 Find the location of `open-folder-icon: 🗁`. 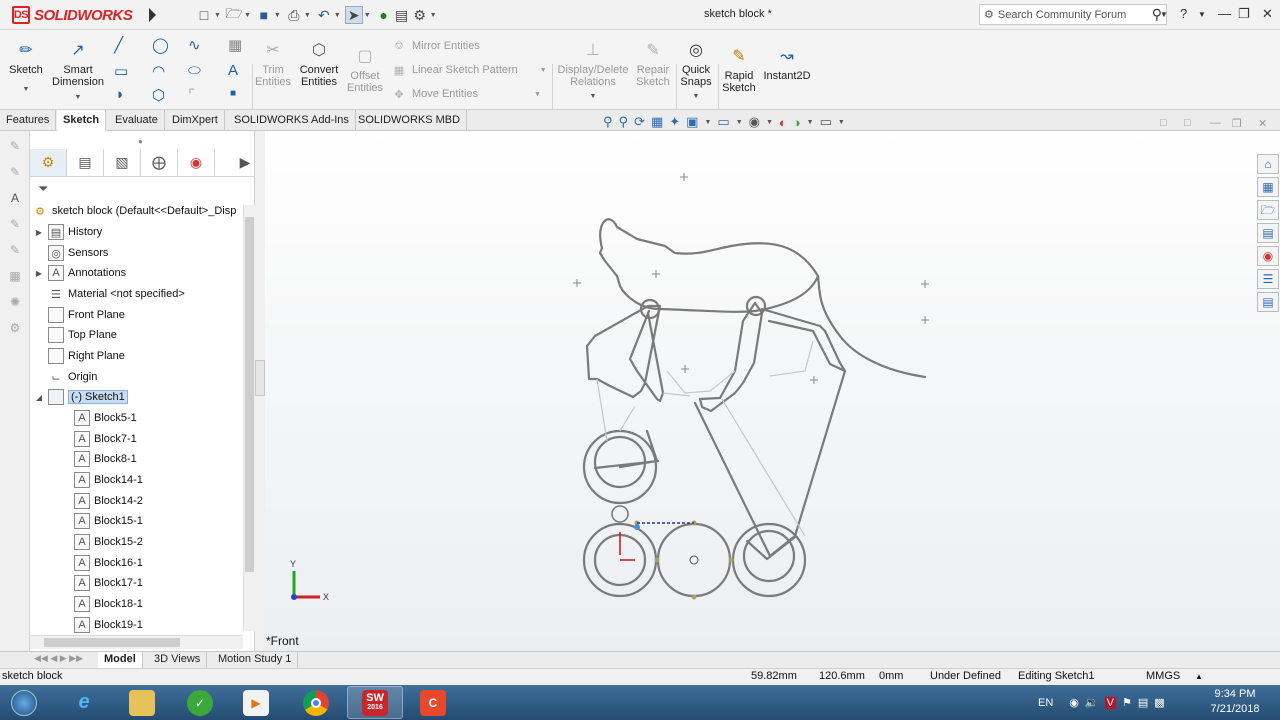

open-folder-icon: 🗁 is located at coordinates (234, 14).